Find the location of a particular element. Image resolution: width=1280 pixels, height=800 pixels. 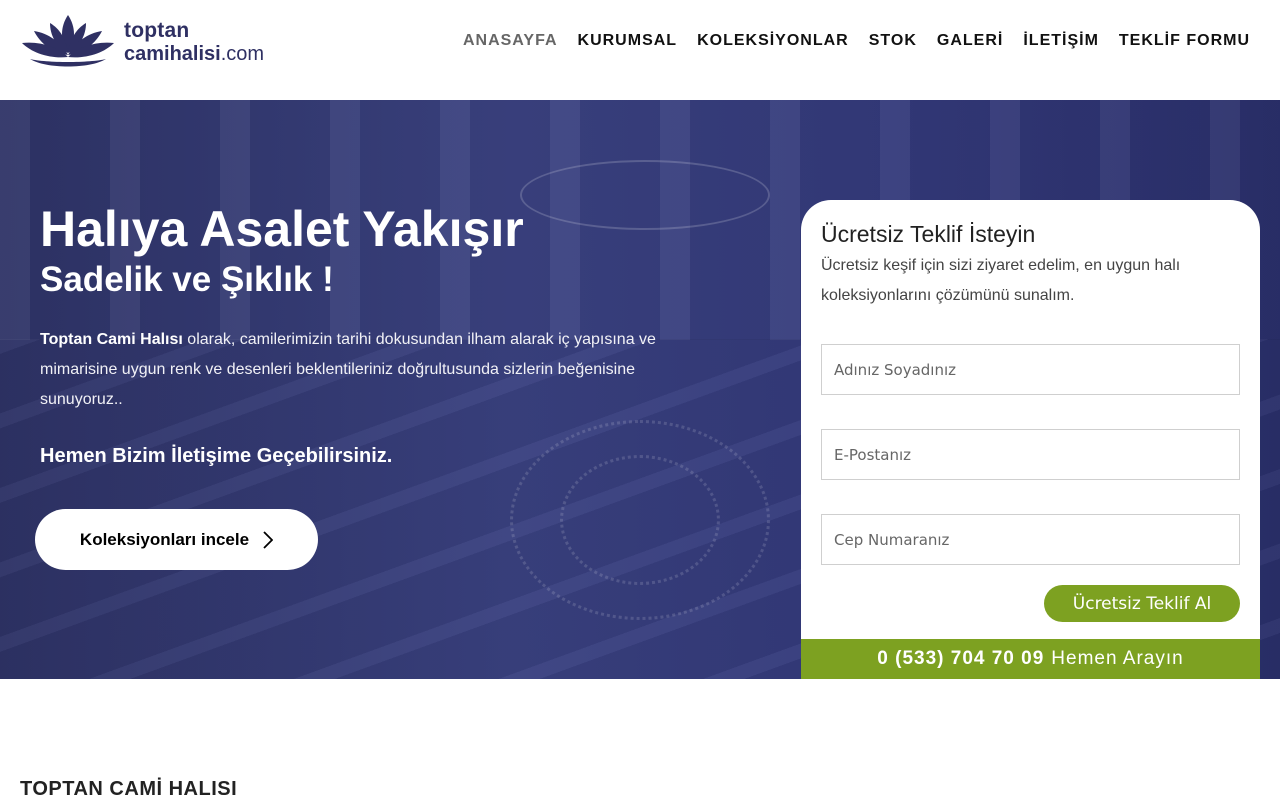

logo-line2-domain: .com is located at coordinates (242, 54).